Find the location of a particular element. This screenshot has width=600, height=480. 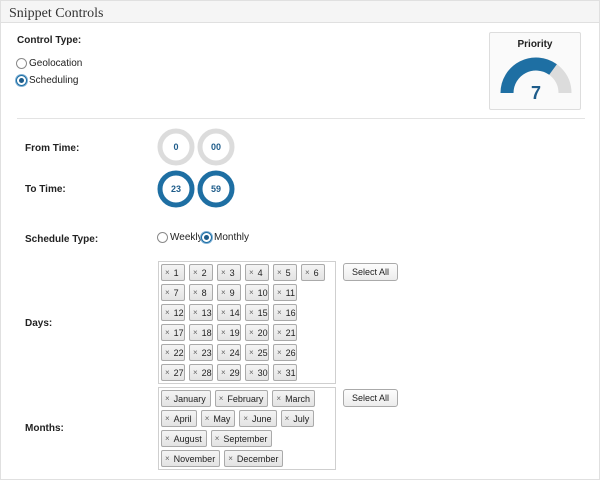

priority-gauge: 7 is located at coordinates (536, 72).